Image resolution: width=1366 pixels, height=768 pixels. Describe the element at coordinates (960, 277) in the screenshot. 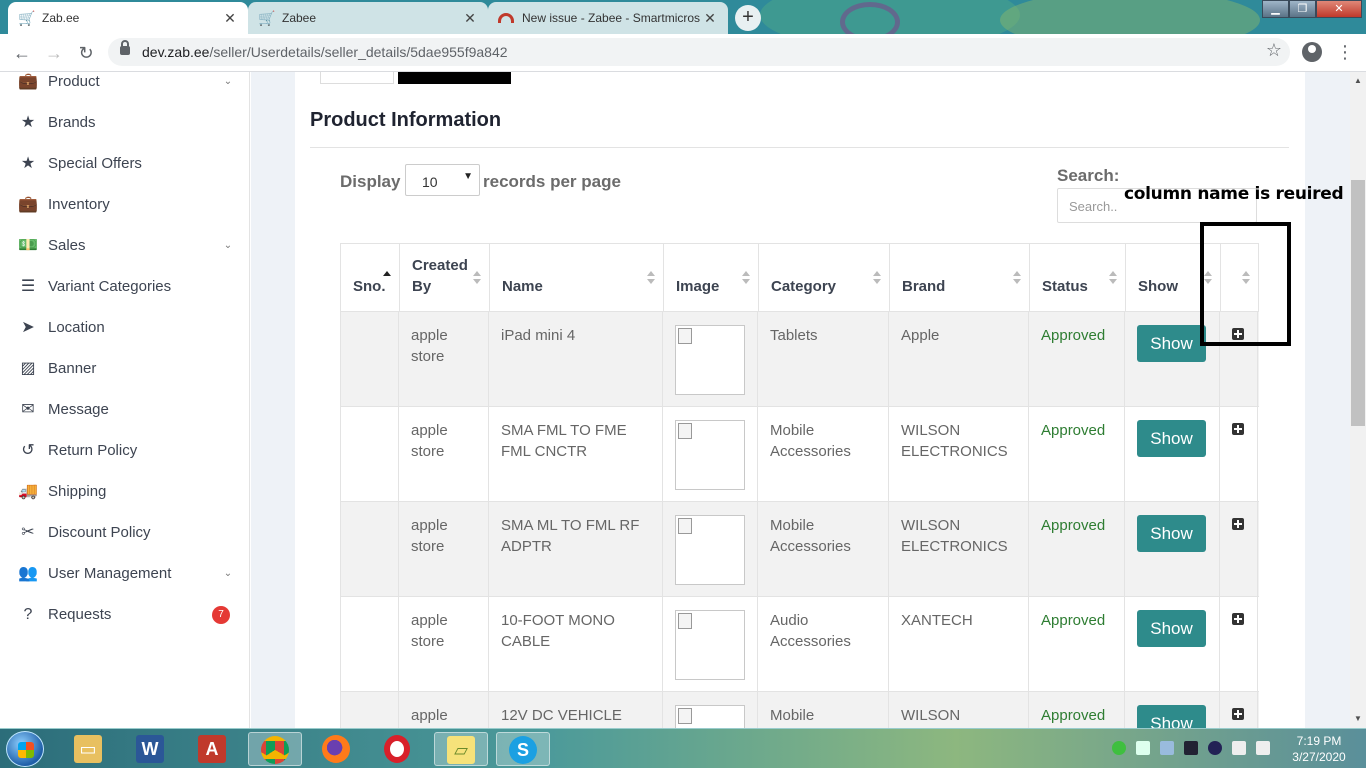

I see `column-header-brand: Brand` at that location.